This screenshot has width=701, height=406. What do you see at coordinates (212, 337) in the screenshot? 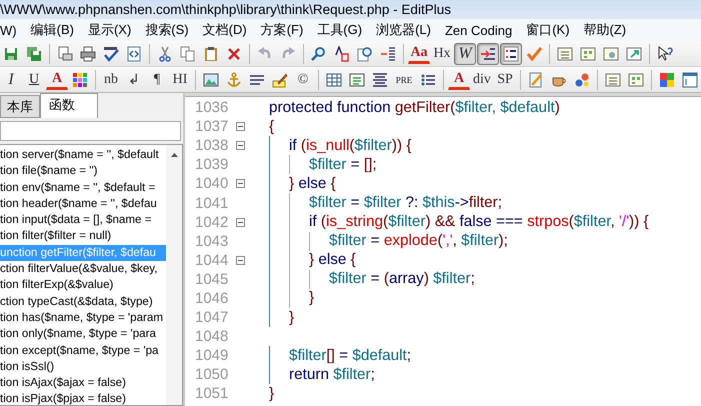
I see `line-number: 1048` at bounding box center [212, 337].